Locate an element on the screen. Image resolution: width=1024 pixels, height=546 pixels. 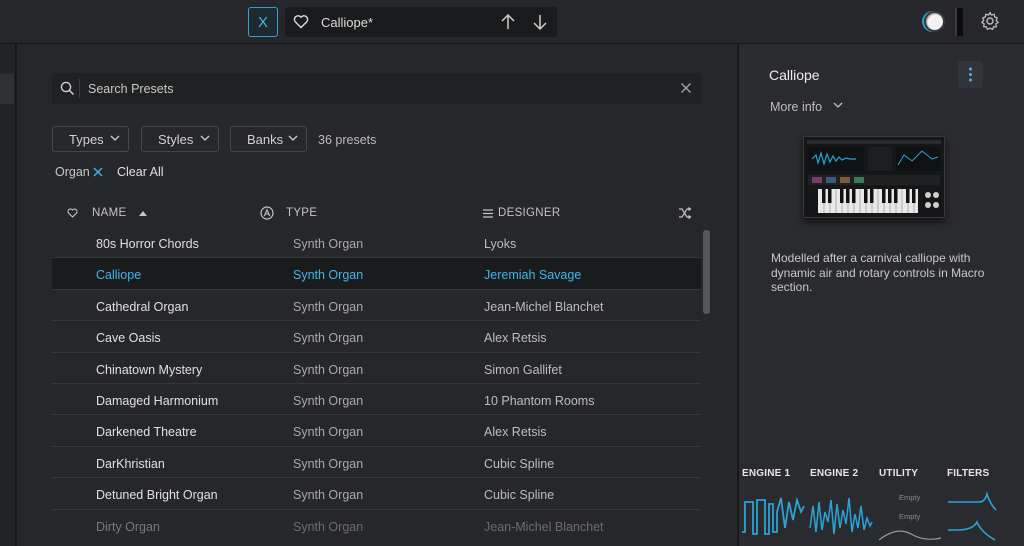
synth-thumbnail-image is located at coordinates (874, 177).